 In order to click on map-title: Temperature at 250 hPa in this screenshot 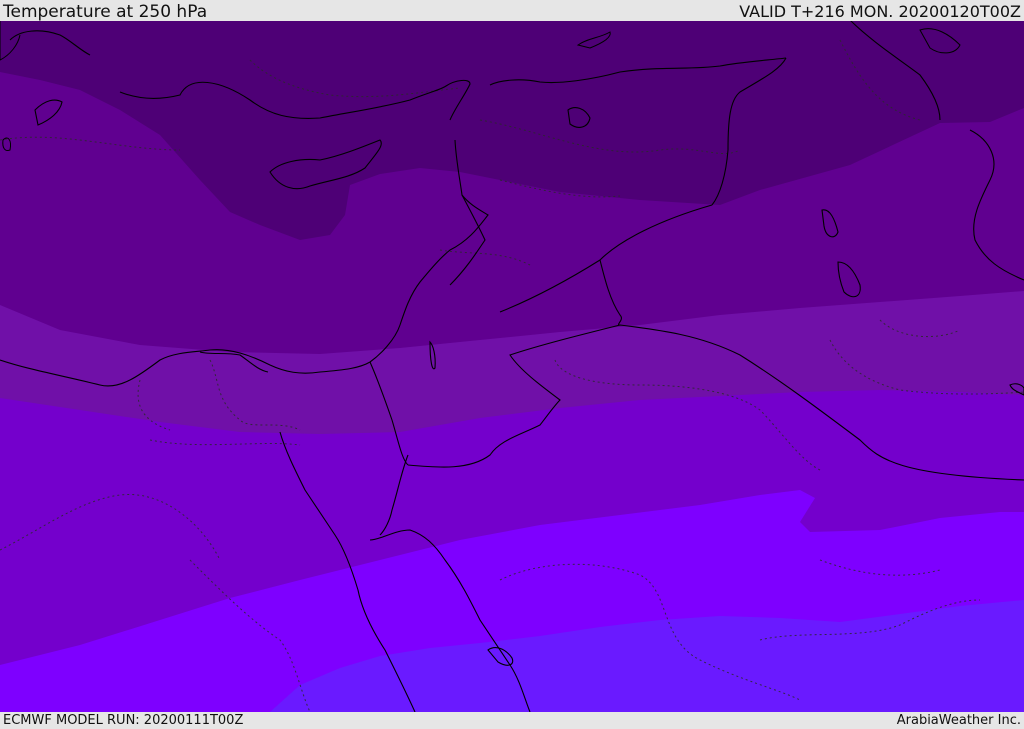, I will do `click(105, 12)`.